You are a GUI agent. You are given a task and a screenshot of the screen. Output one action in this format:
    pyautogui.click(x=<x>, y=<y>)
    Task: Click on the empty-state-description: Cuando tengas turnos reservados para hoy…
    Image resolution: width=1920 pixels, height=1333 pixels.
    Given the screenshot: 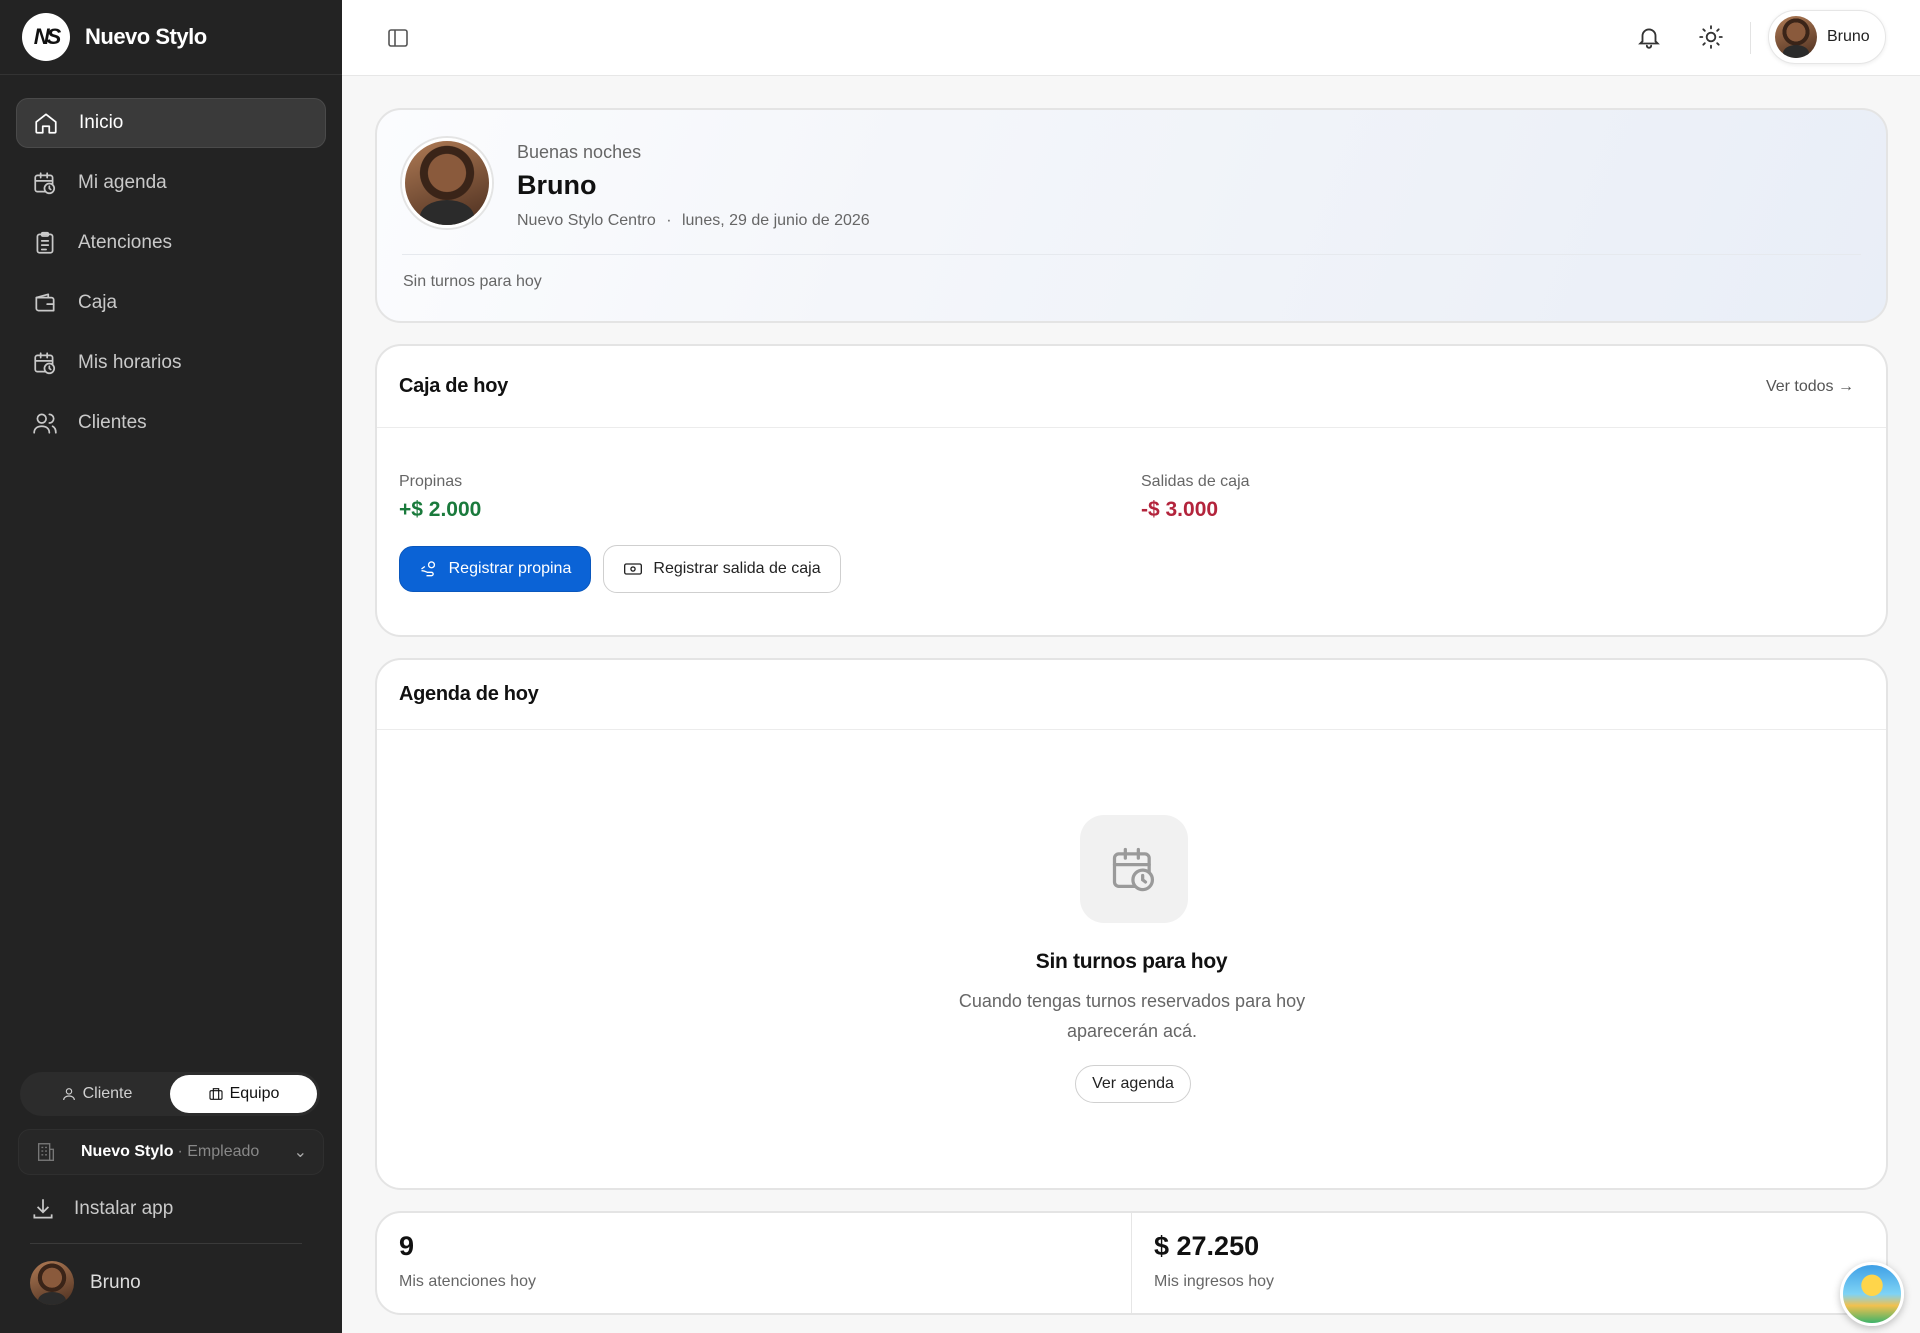 What is the action you would take?
    pyautogui.click(x=1132, y=1016)
    